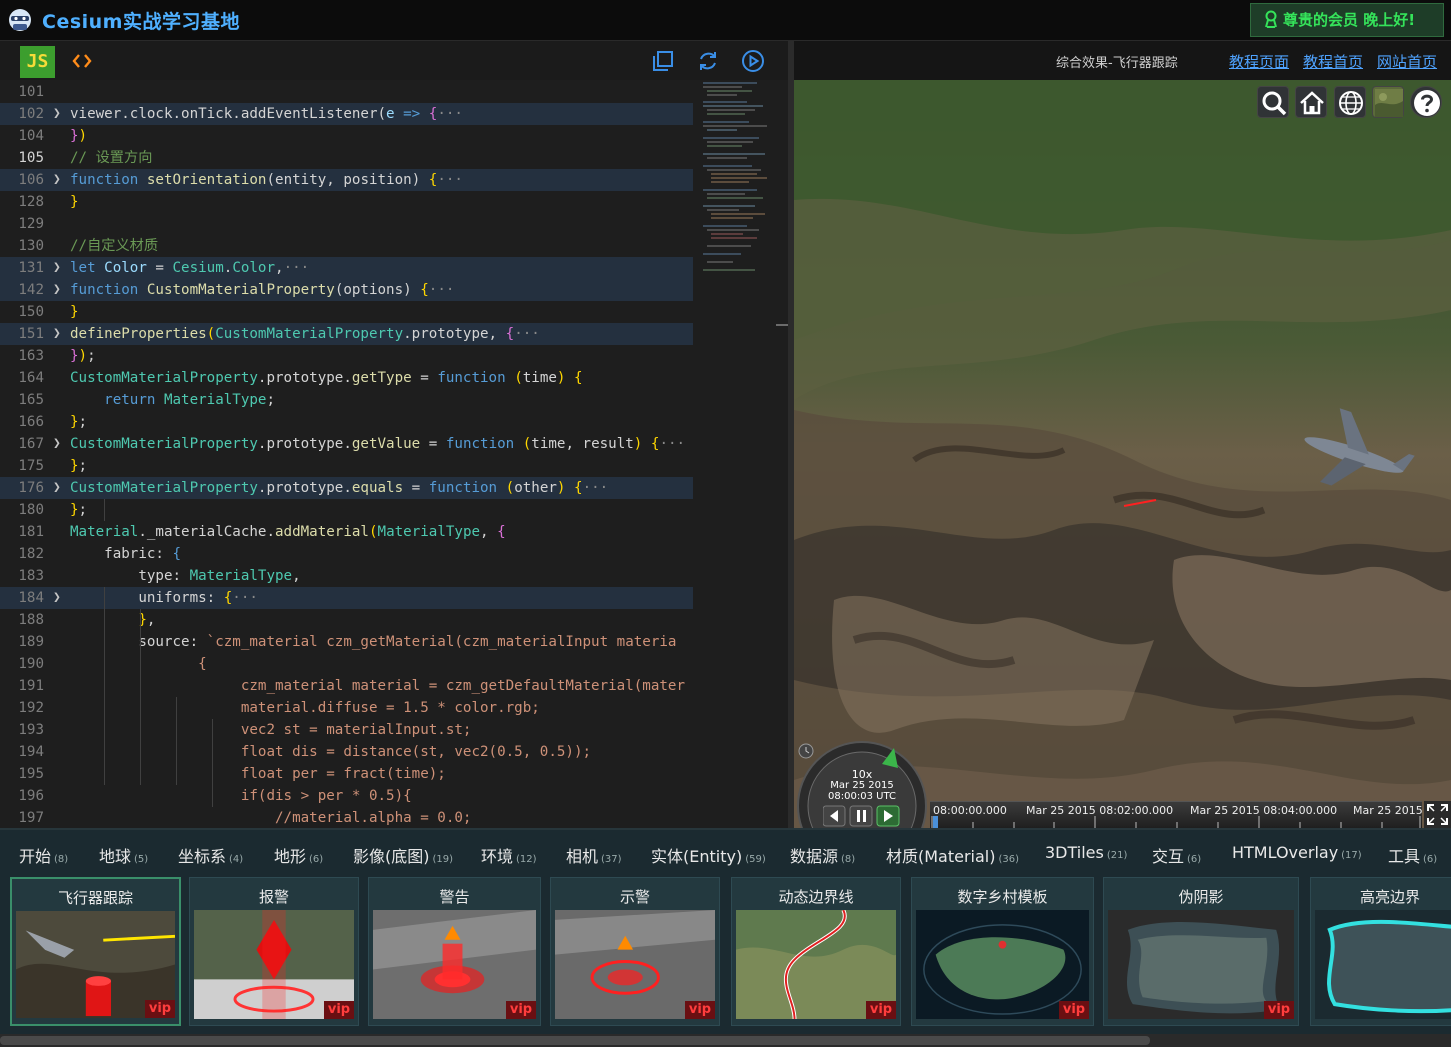 The width and height of the screenshot is (1451, 1047). Describe the element at coordinates (1273, 102) in the screenshot. I see `search-button` at that location.